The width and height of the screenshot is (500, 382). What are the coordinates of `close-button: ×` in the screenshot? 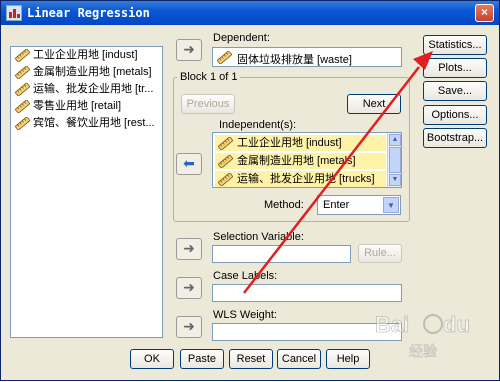 It's located at (484, 13).